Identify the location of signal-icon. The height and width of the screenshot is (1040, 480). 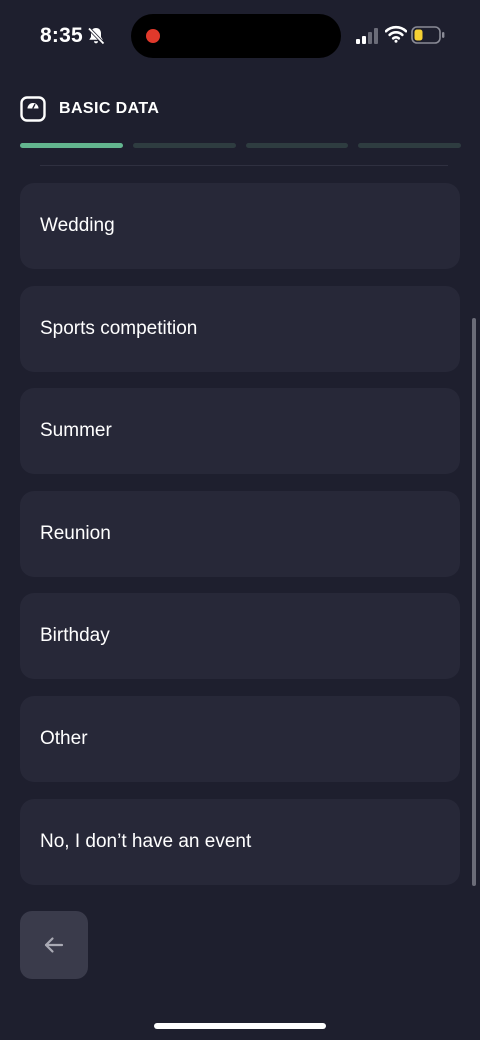
(367, 36).